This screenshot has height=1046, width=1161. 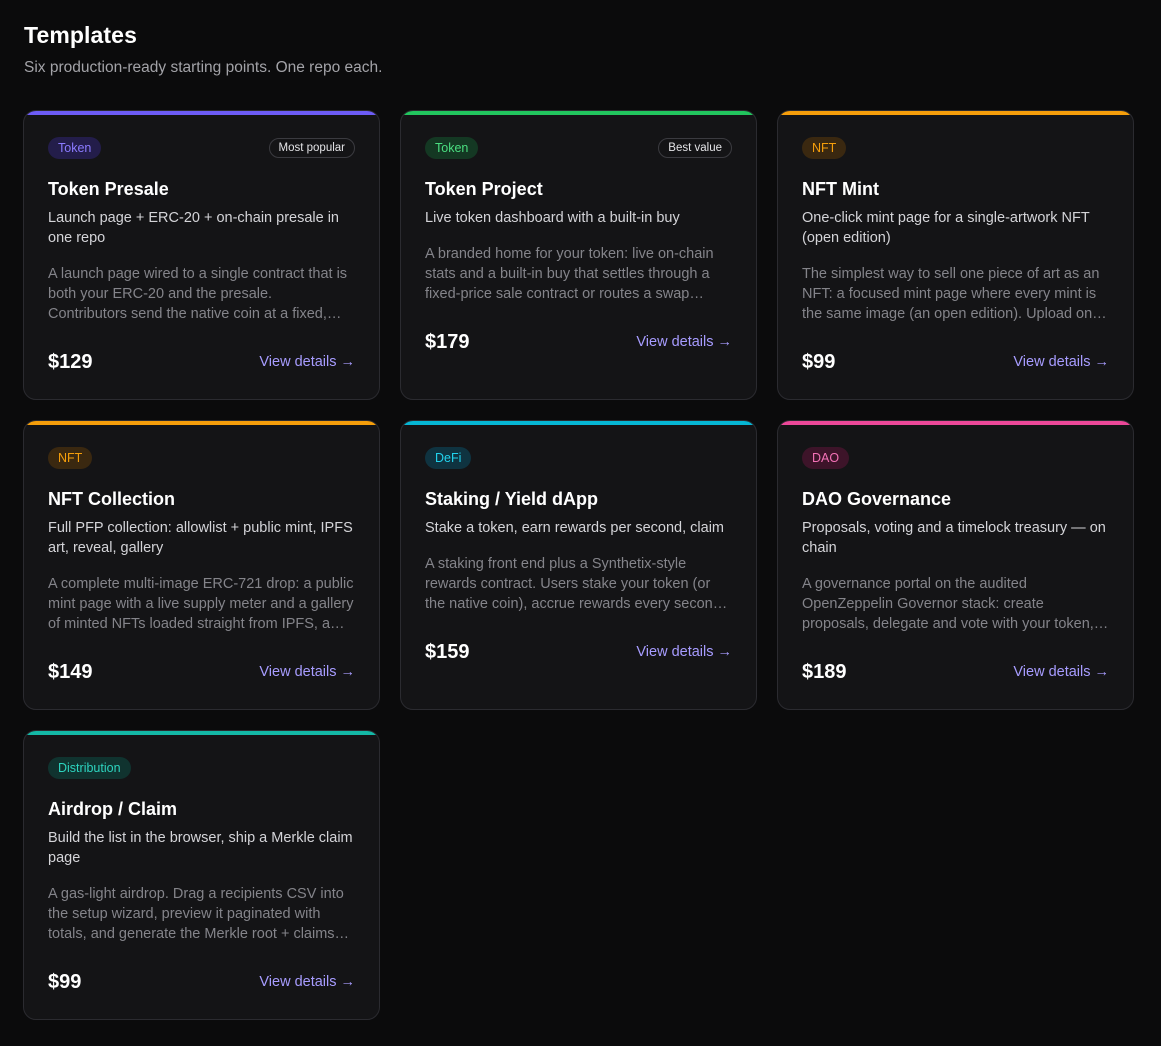 What do you see at coordinates (111, 499) in the screenshot?
I see `card-title: NFT Collection` at bounding box center [111, 499].